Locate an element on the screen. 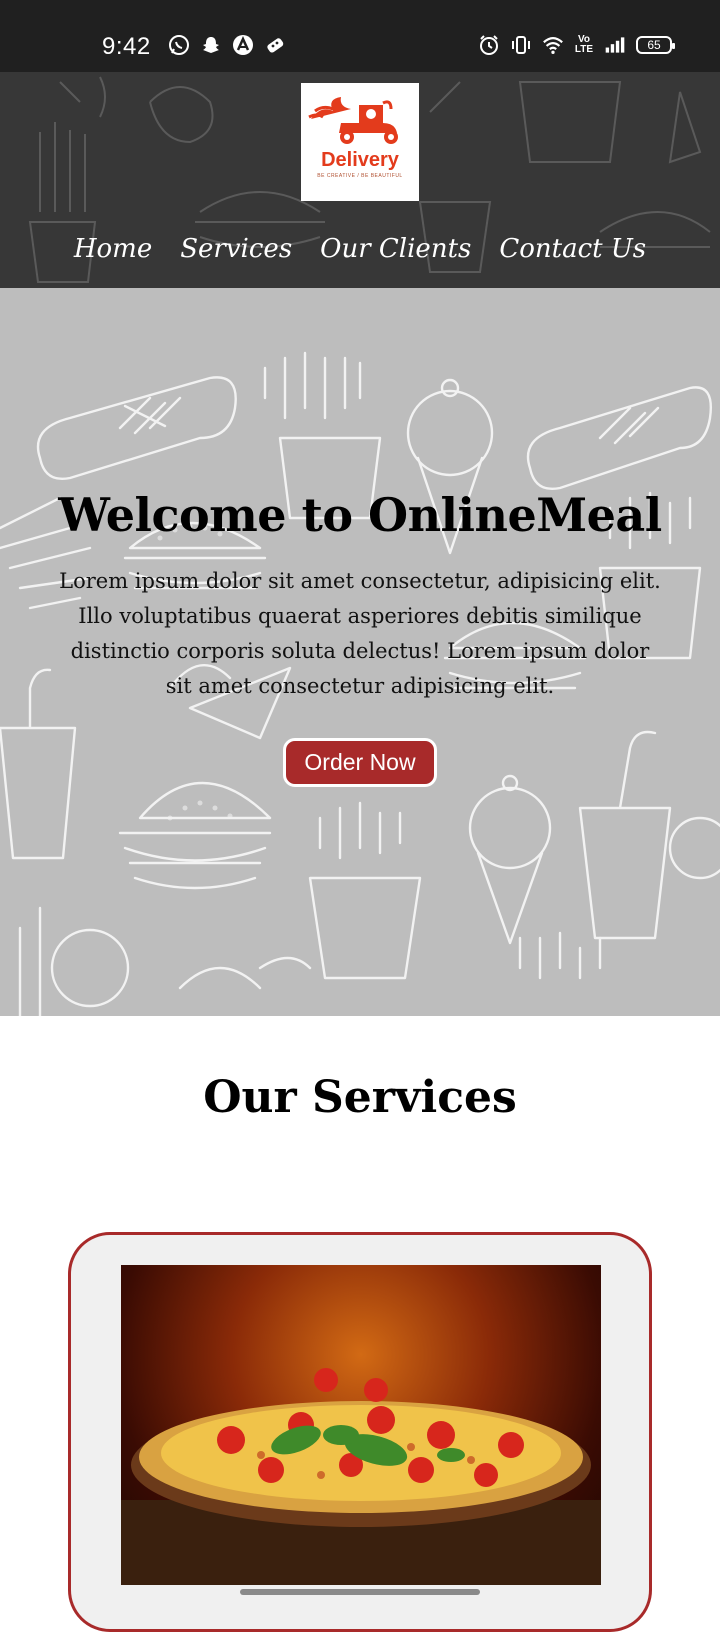  services-title: Our Services is located at coordinates (360, 1097).